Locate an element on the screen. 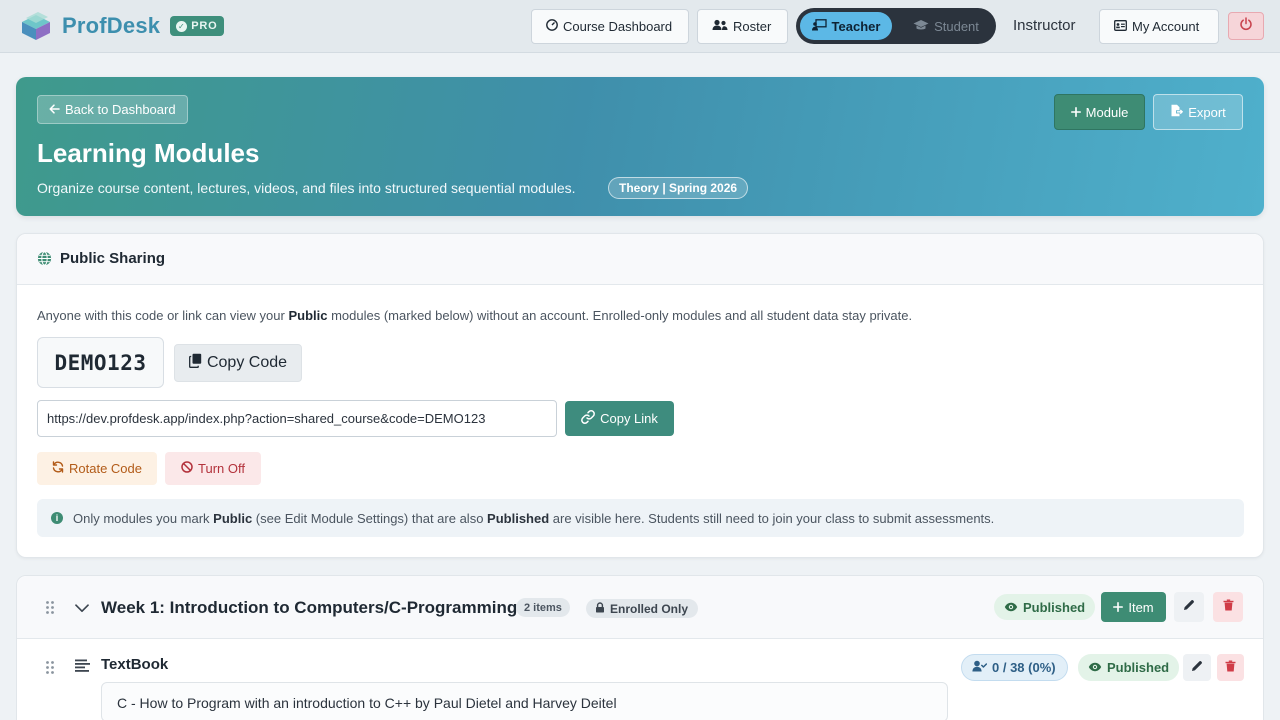  share-code-display: DEMO123 is located at coordinates (100, 362).